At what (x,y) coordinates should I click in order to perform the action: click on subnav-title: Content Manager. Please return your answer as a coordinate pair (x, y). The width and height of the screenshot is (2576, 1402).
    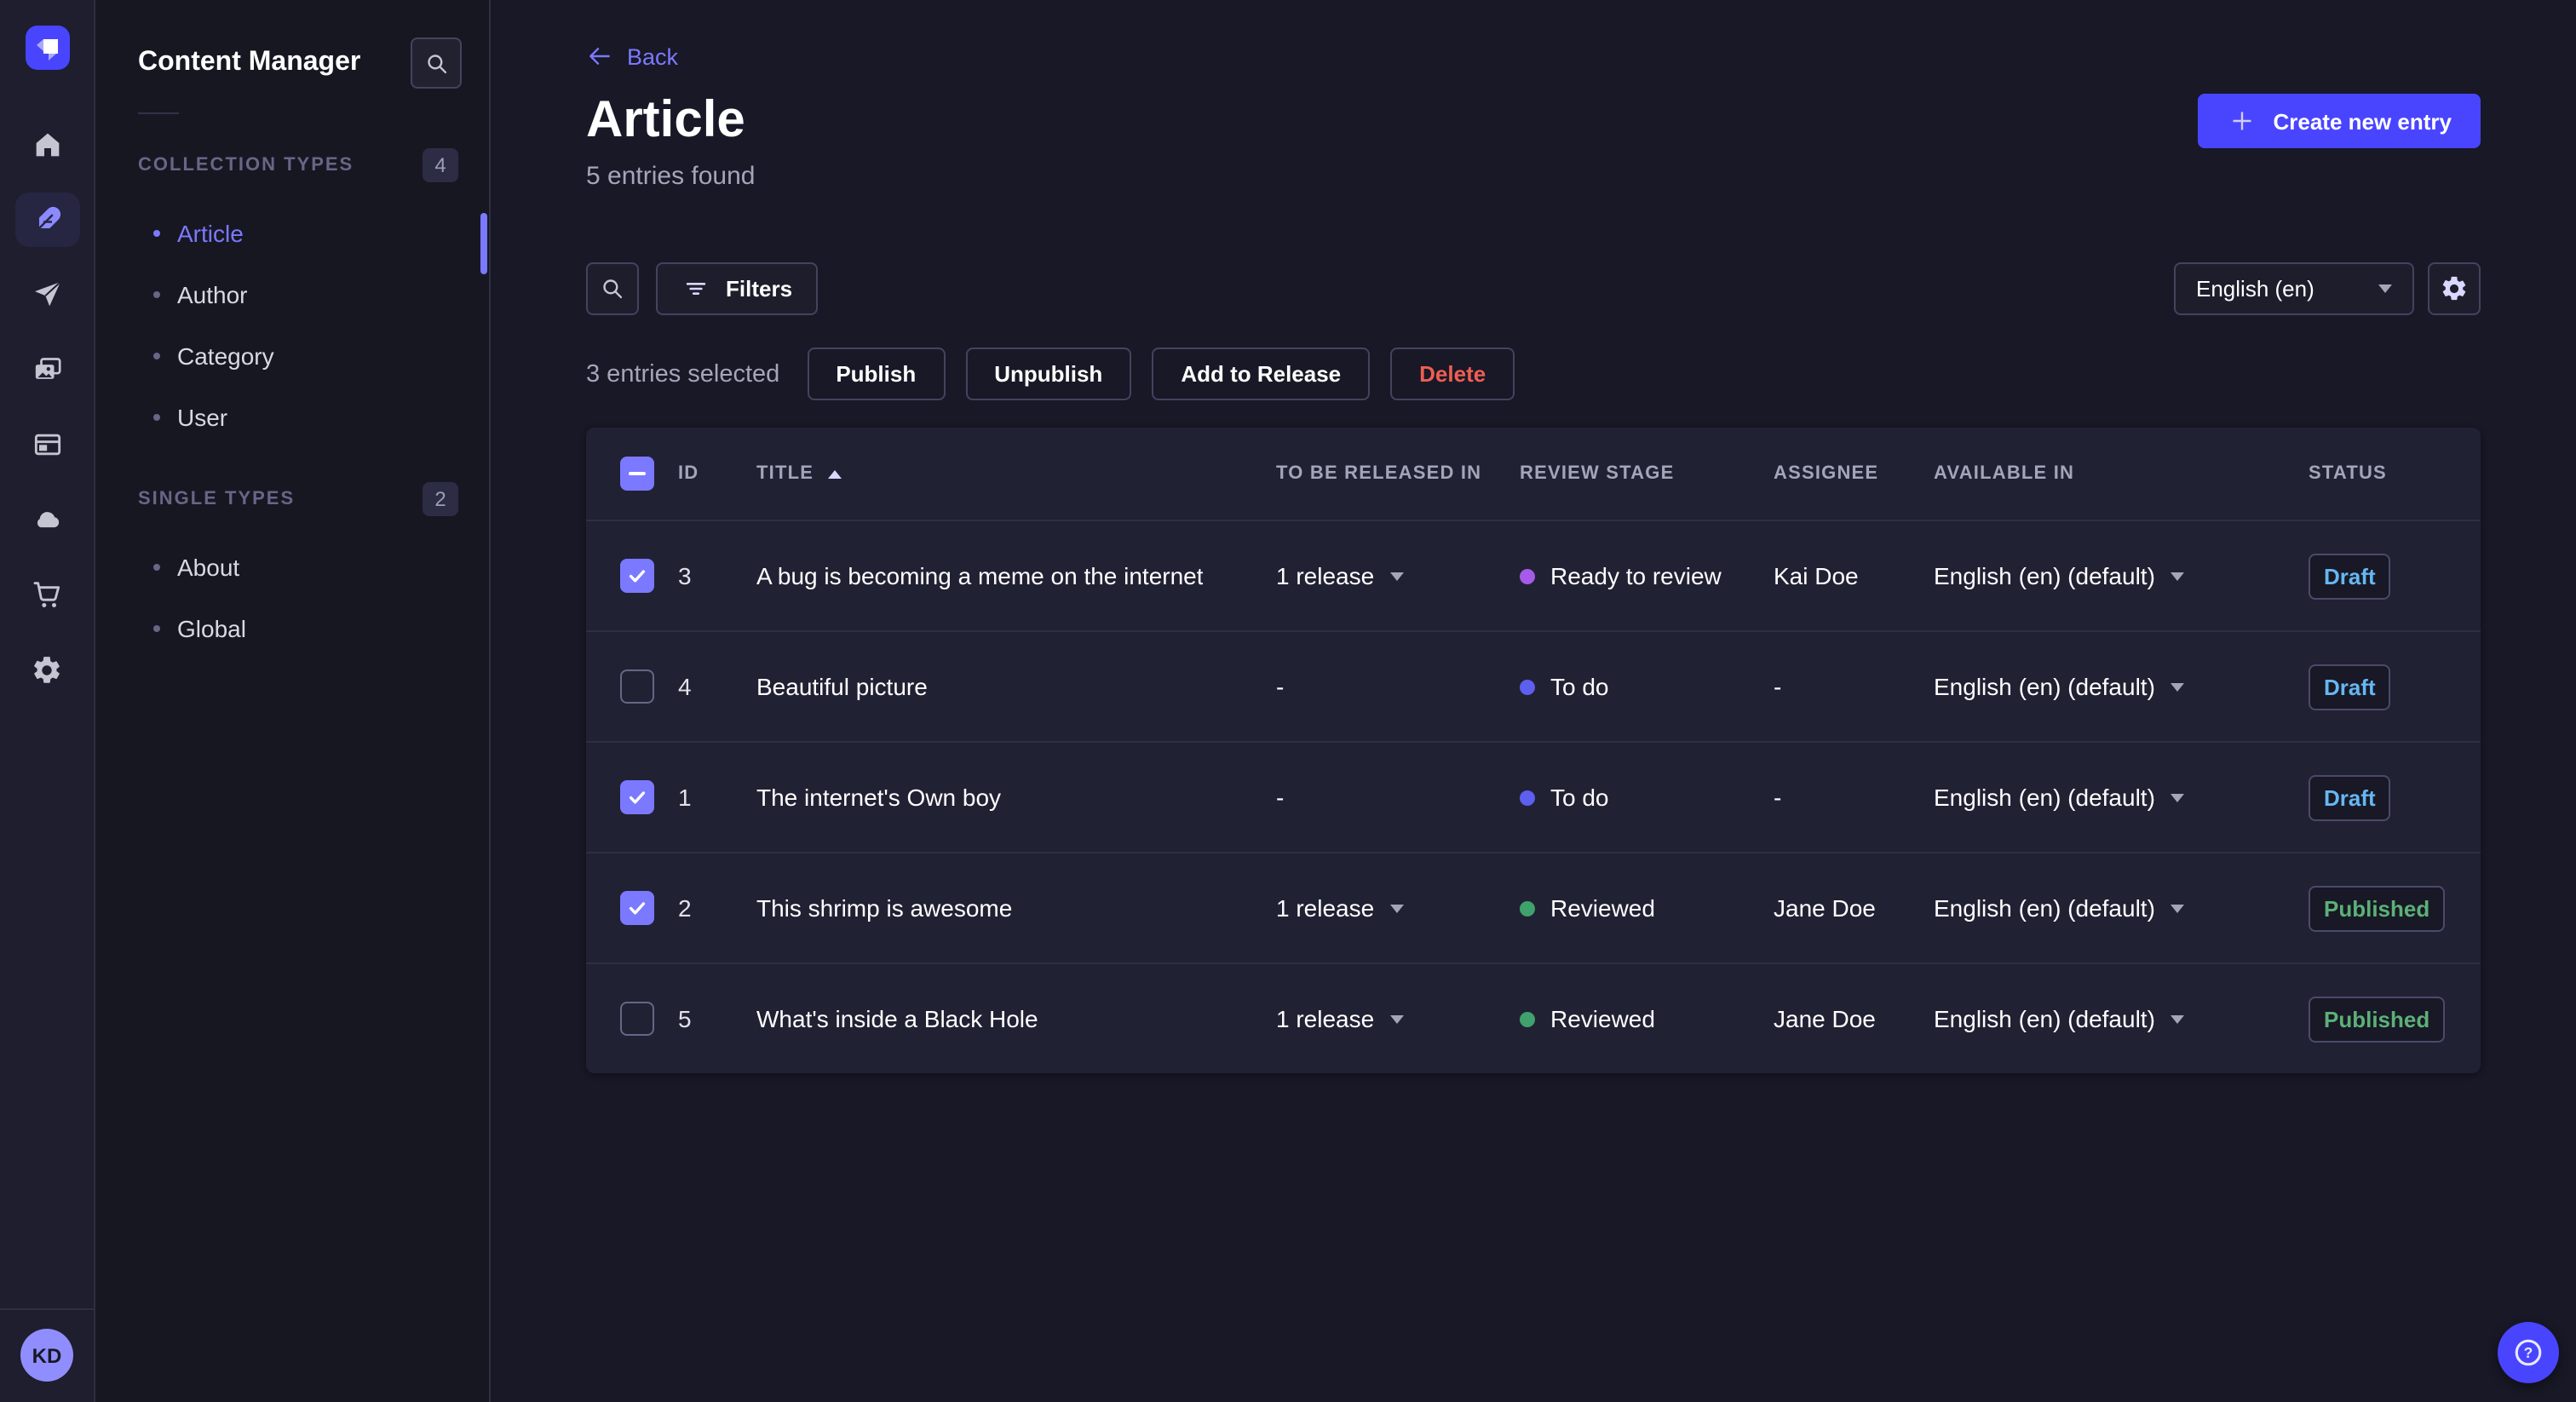
    Looking at the image, I should click on (250, 62).